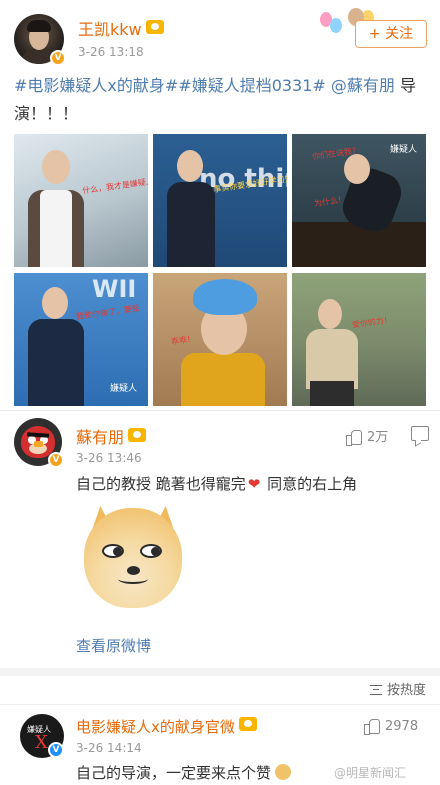 The height and width of the screenshot is (785, 440). Describe the element at coordinates (402, 726) in the screenshot. I see `like-count: 2978` at that location.